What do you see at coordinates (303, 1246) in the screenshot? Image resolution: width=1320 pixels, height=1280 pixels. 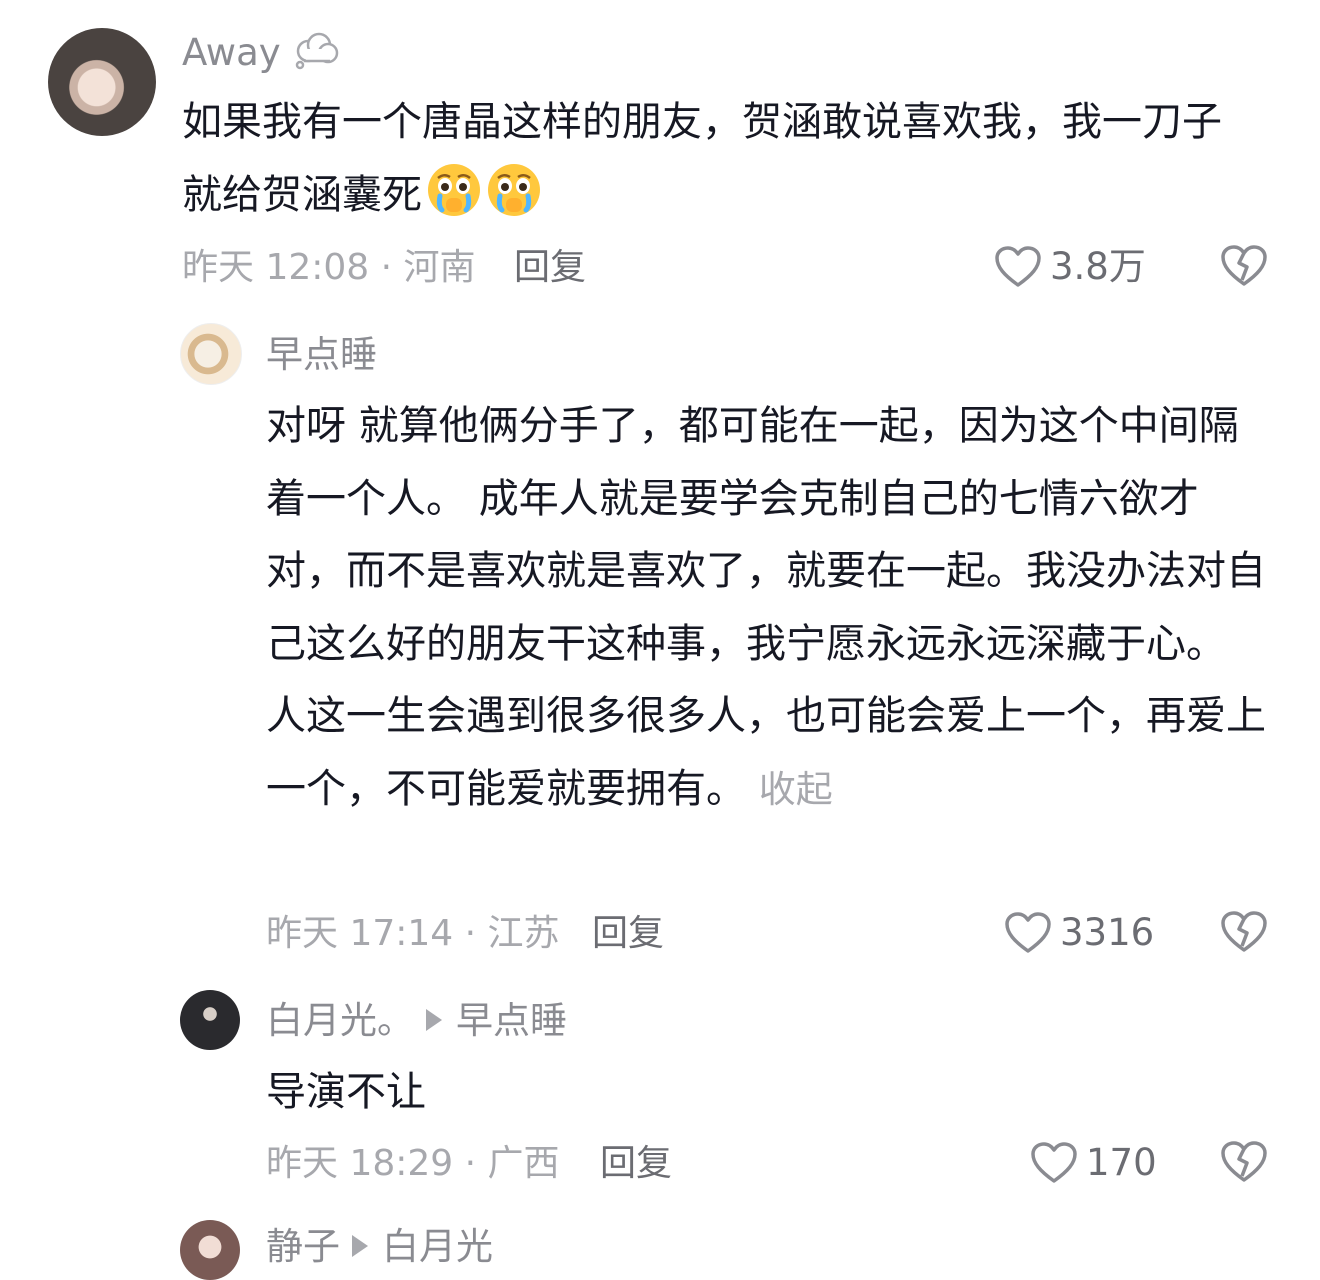 I see `comment-author: 静子` at bounding box center [303, 1246].